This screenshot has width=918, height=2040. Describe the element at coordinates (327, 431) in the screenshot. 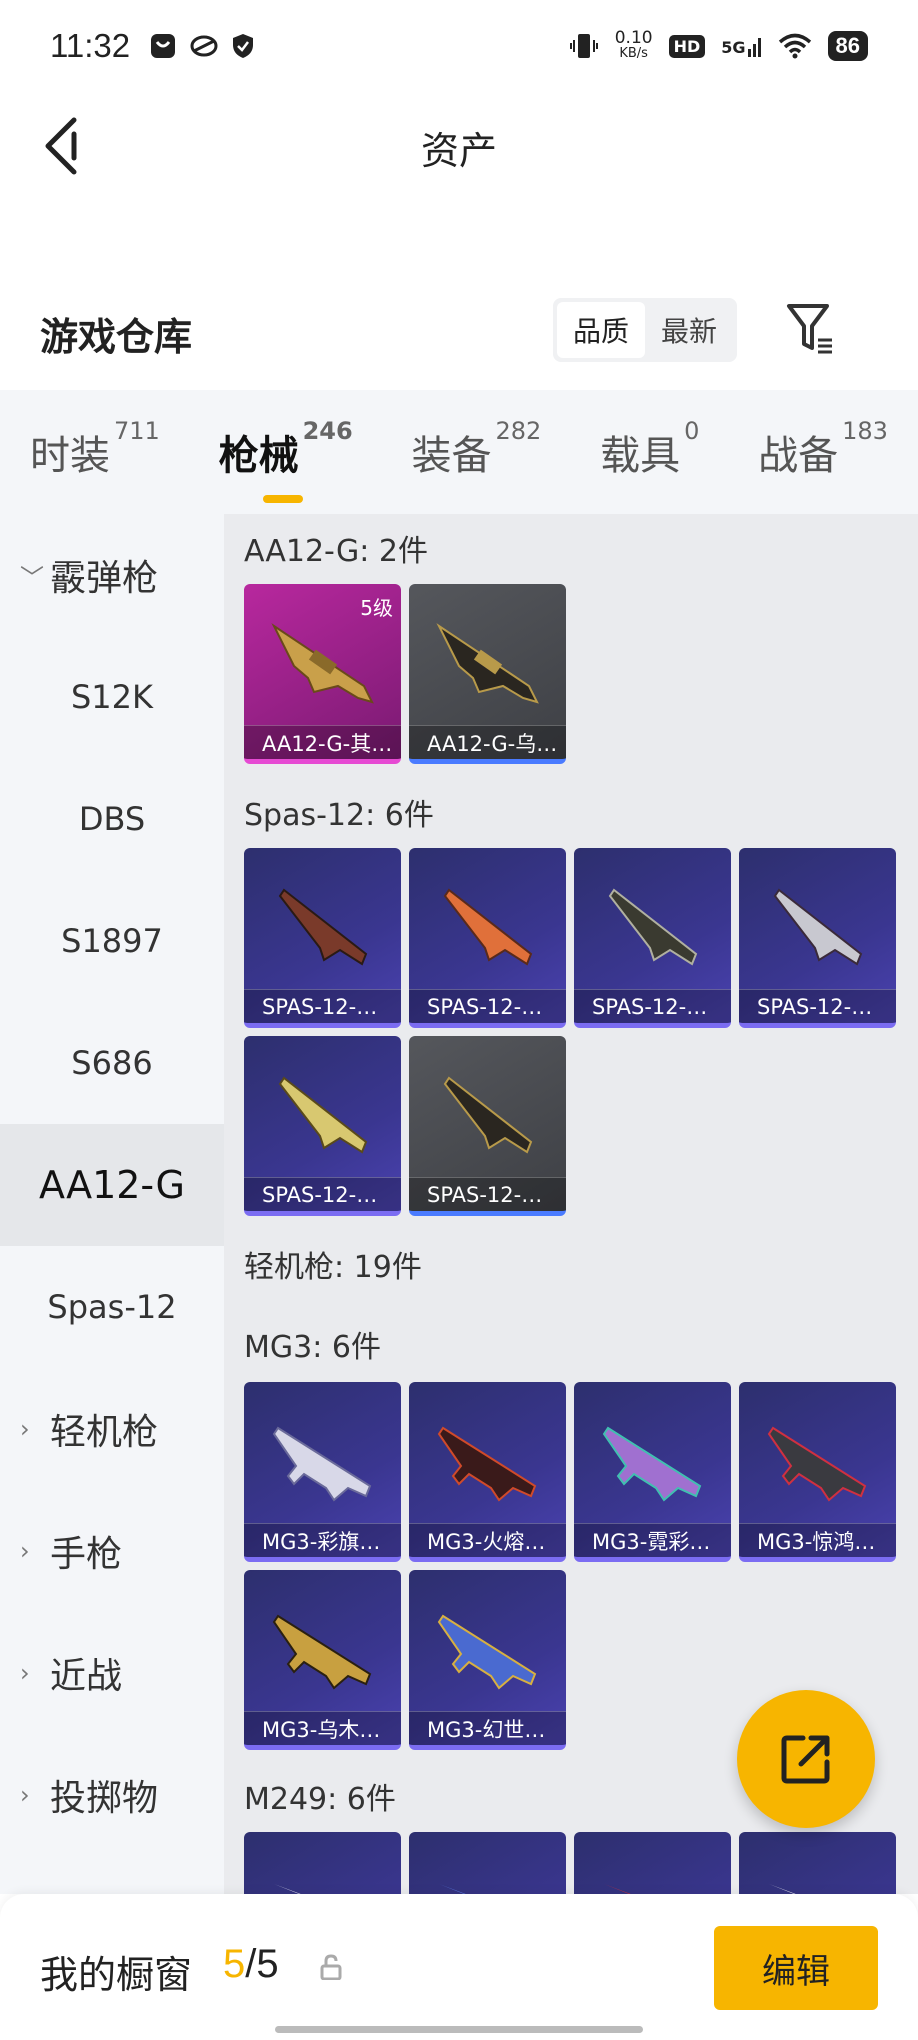

I see `tab-count: 246` at that location.